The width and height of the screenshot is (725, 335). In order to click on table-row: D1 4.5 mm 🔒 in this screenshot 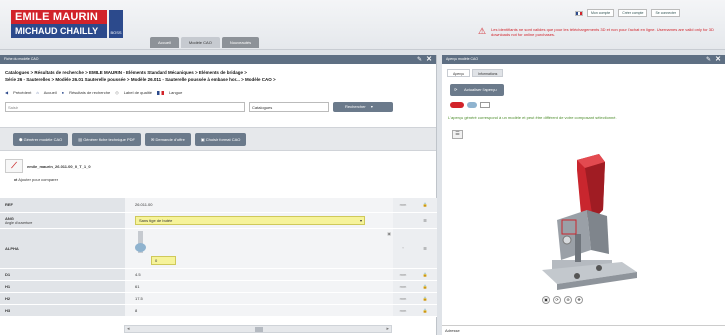, I will do `click(218, 274)`.